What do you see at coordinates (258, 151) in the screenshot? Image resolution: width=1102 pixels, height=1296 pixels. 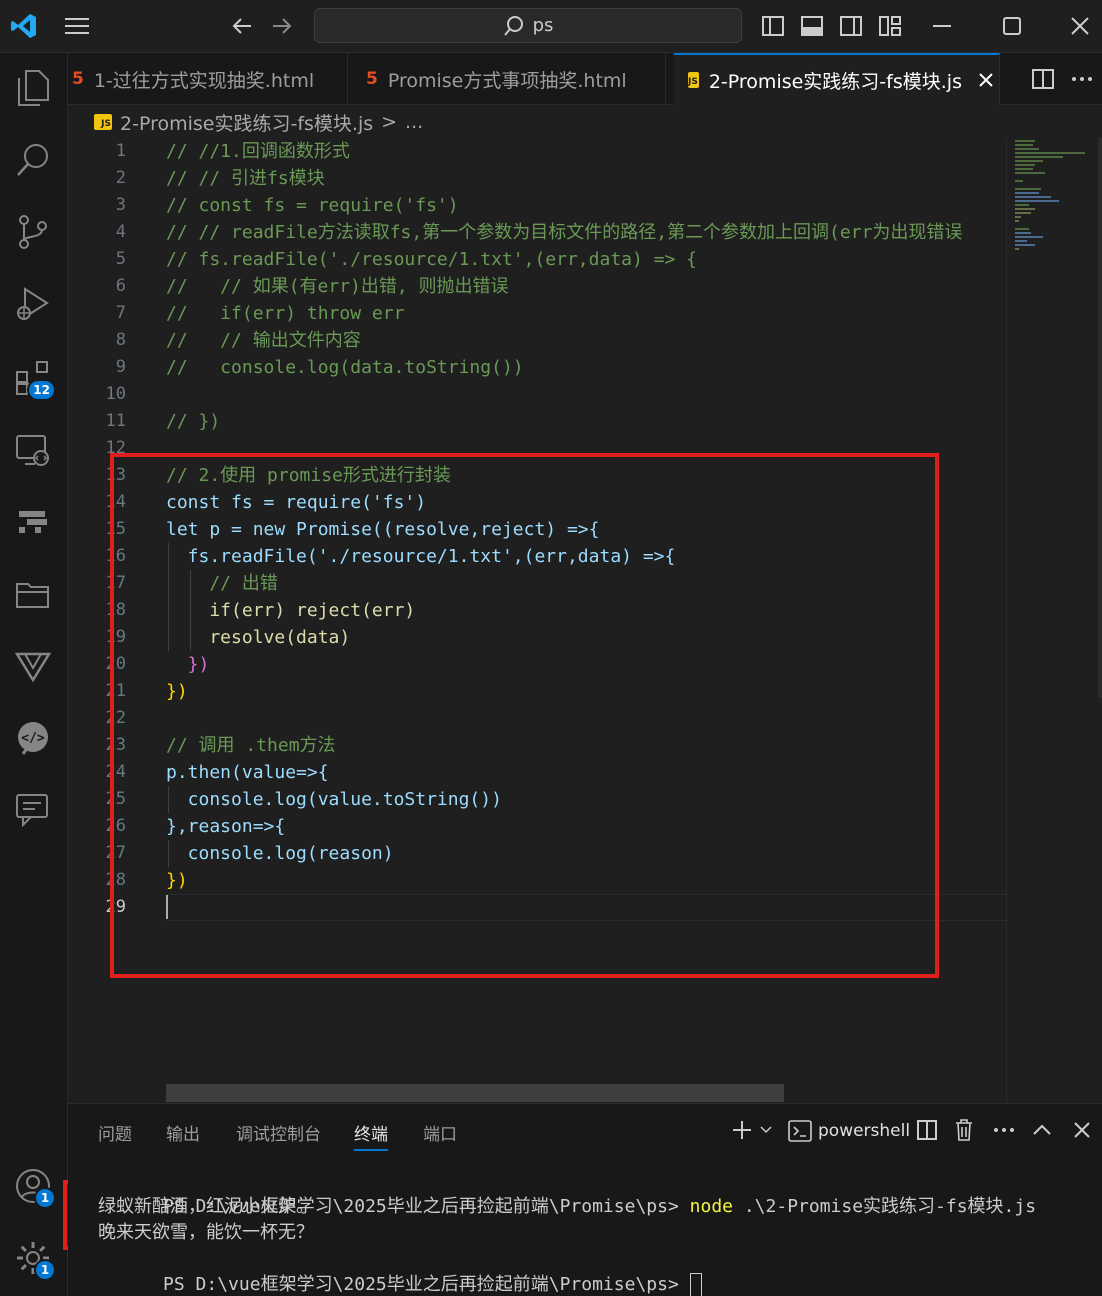 I see `code-line: // //1.回调函数形式` at bounding box center [258, 151].